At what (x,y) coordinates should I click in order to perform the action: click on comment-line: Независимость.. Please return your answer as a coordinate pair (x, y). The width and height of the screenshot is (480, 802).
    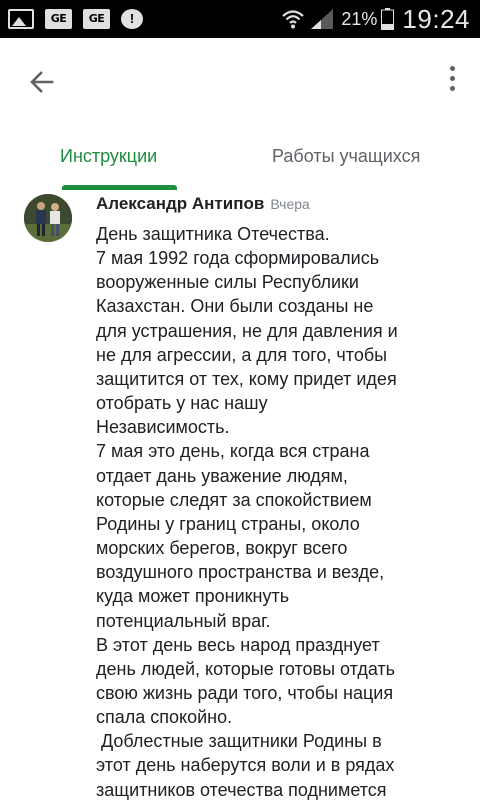
    Looking at the image, I should click on (163, 427).